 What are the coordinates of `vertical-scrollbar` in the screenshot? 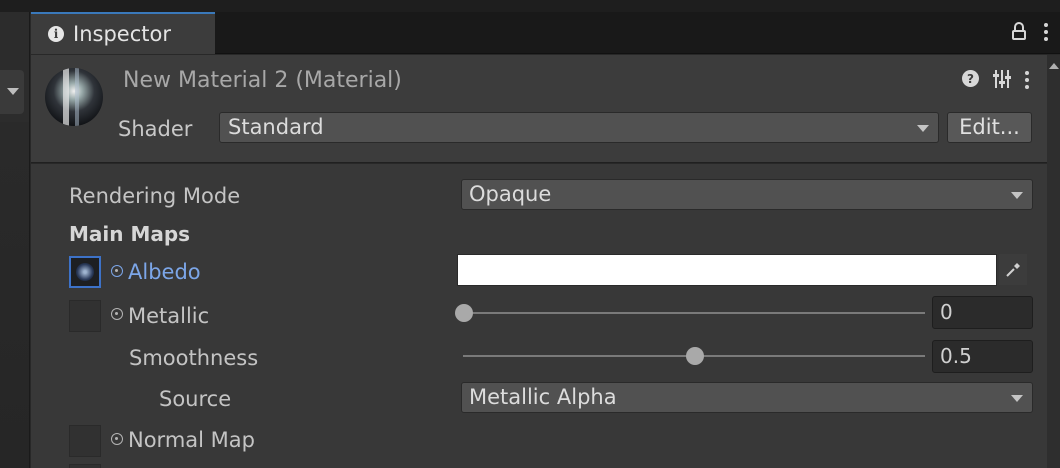 It's located at (1053, 261).